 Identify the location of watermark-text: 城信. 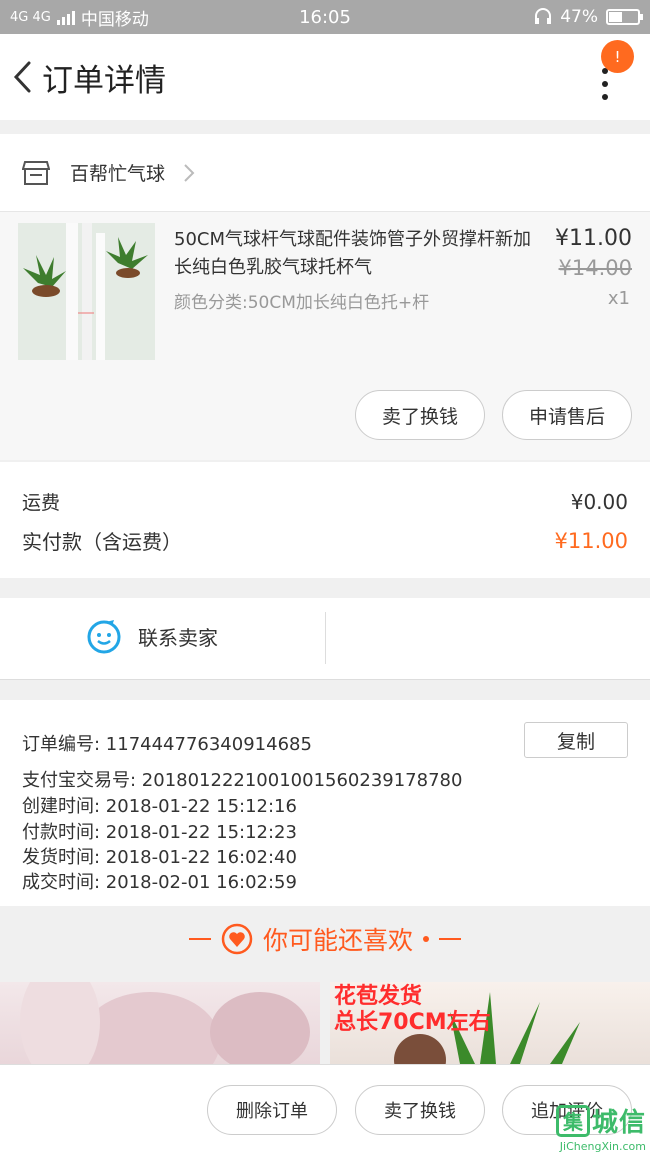
(618, 1123).